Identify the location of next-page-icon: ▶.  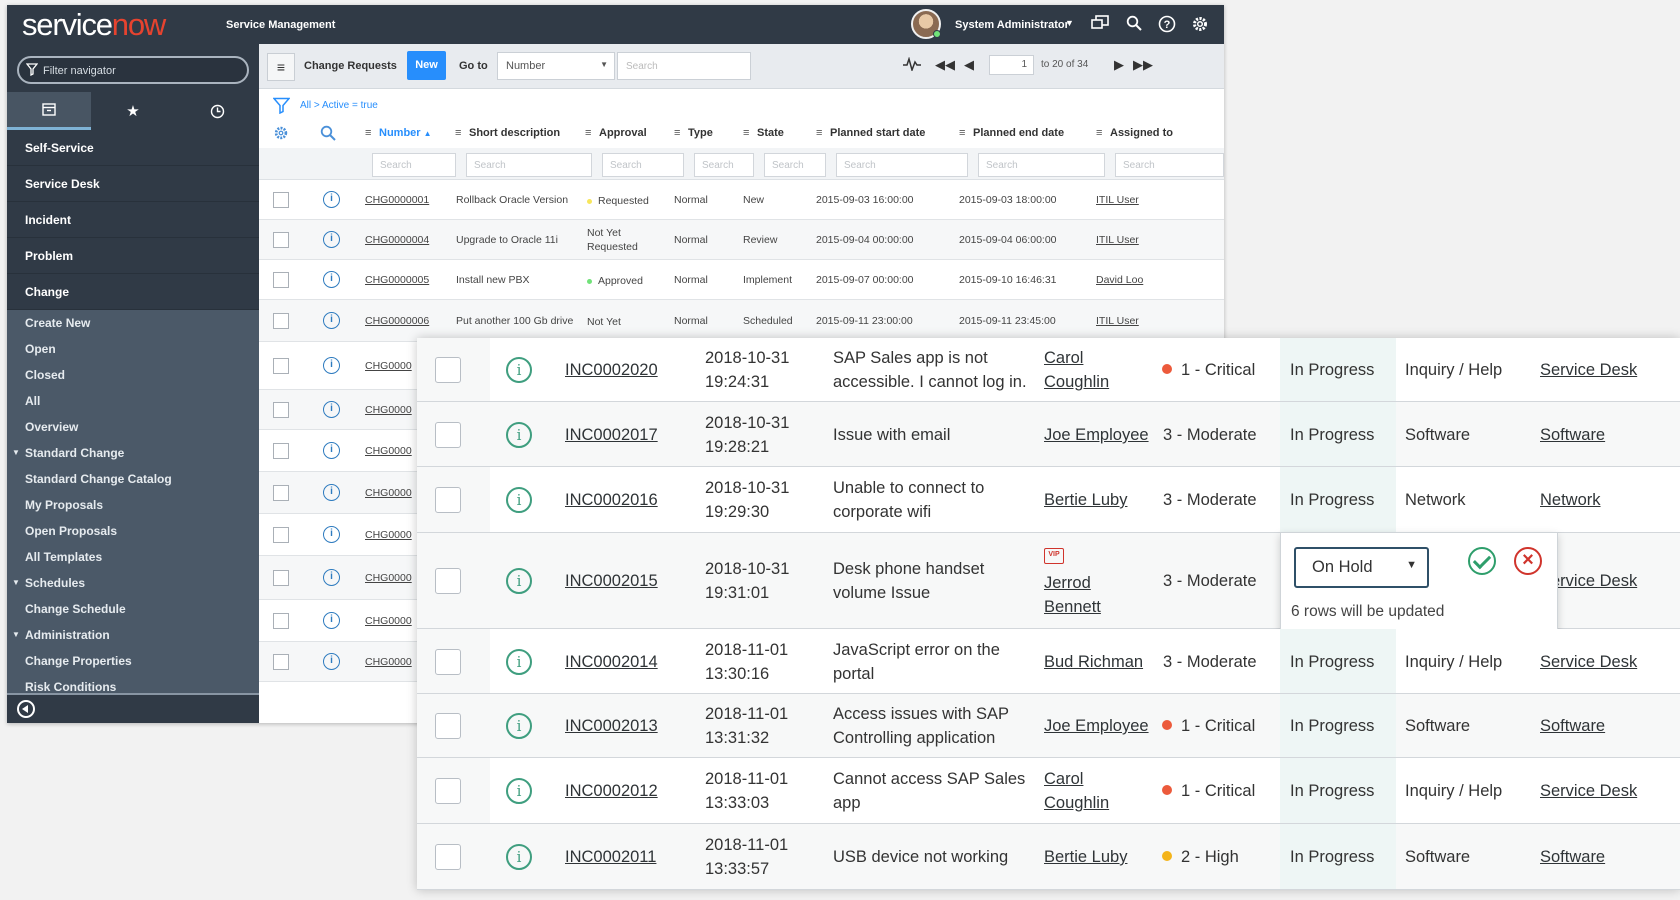
(1119, 65).